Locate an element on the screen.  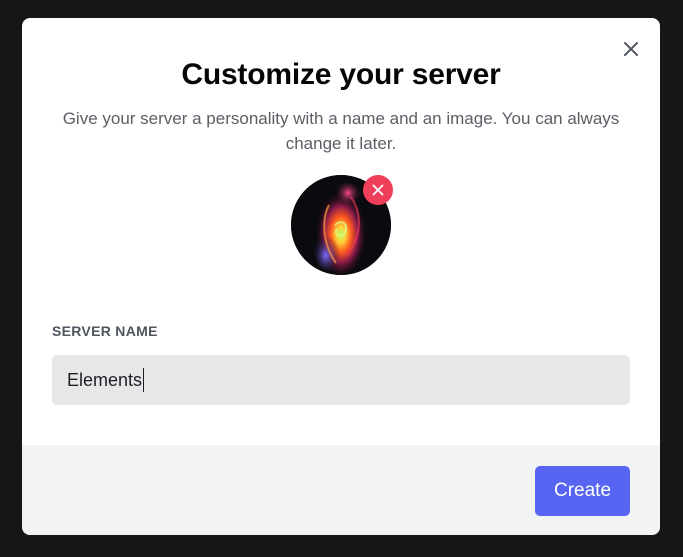
create-button: Create is located at coordinates (582, 491).